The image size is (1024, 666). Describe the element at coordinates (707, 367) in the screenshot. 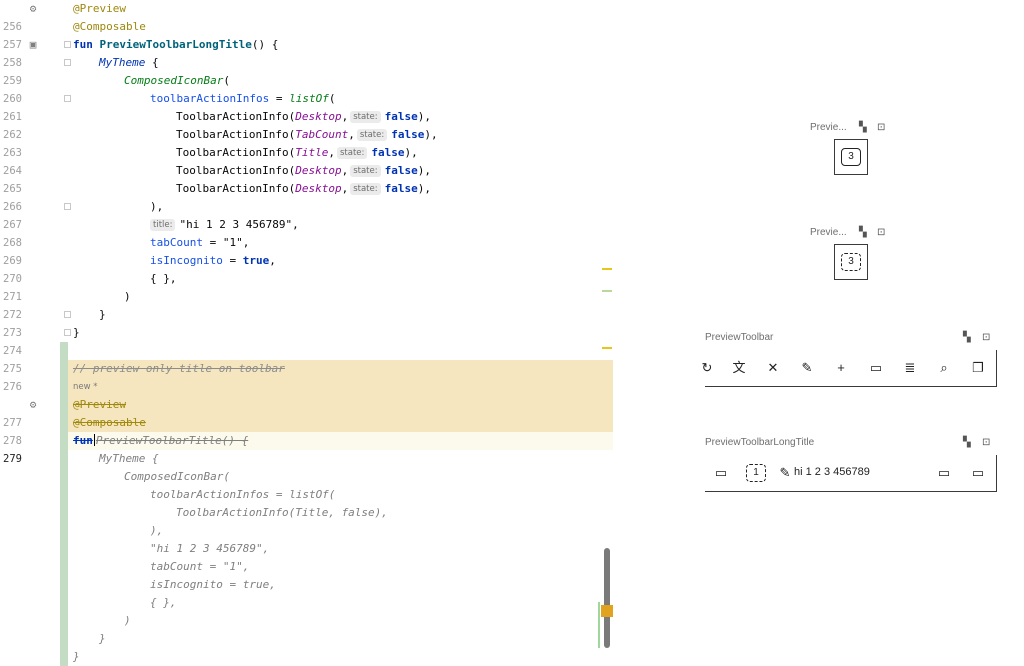

I see `reload-icon: ↻` at that location.